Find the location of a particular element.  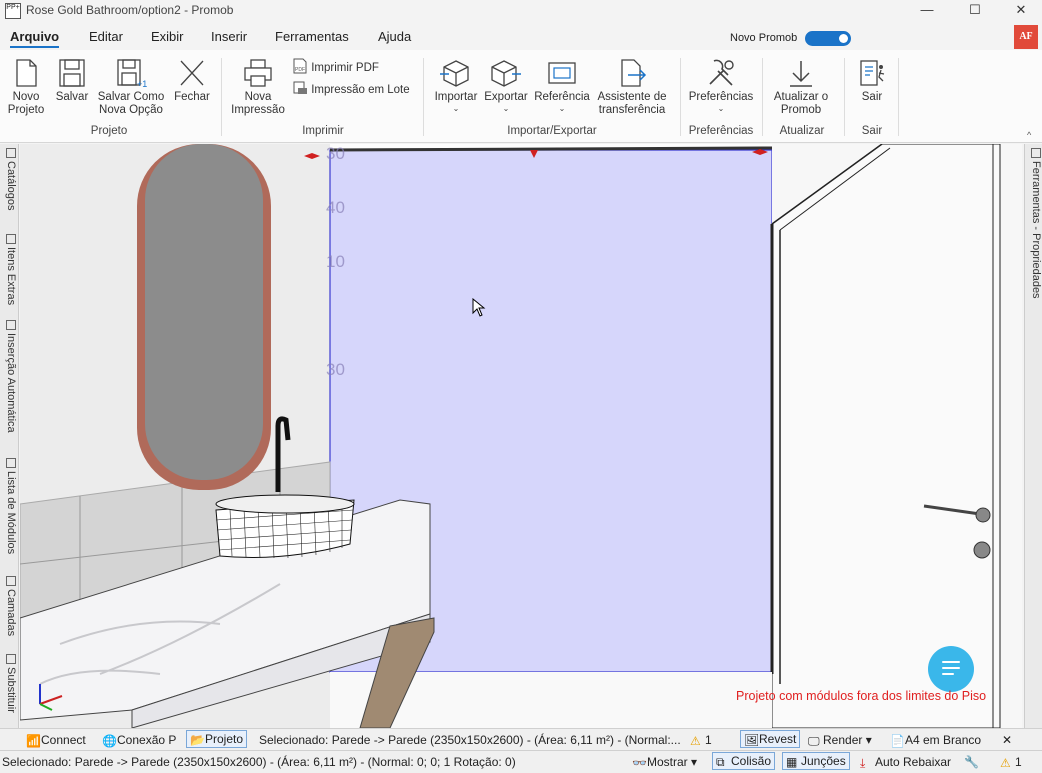

nova-impressao-button: Nova Impressão is located at coordinates (258, 87).